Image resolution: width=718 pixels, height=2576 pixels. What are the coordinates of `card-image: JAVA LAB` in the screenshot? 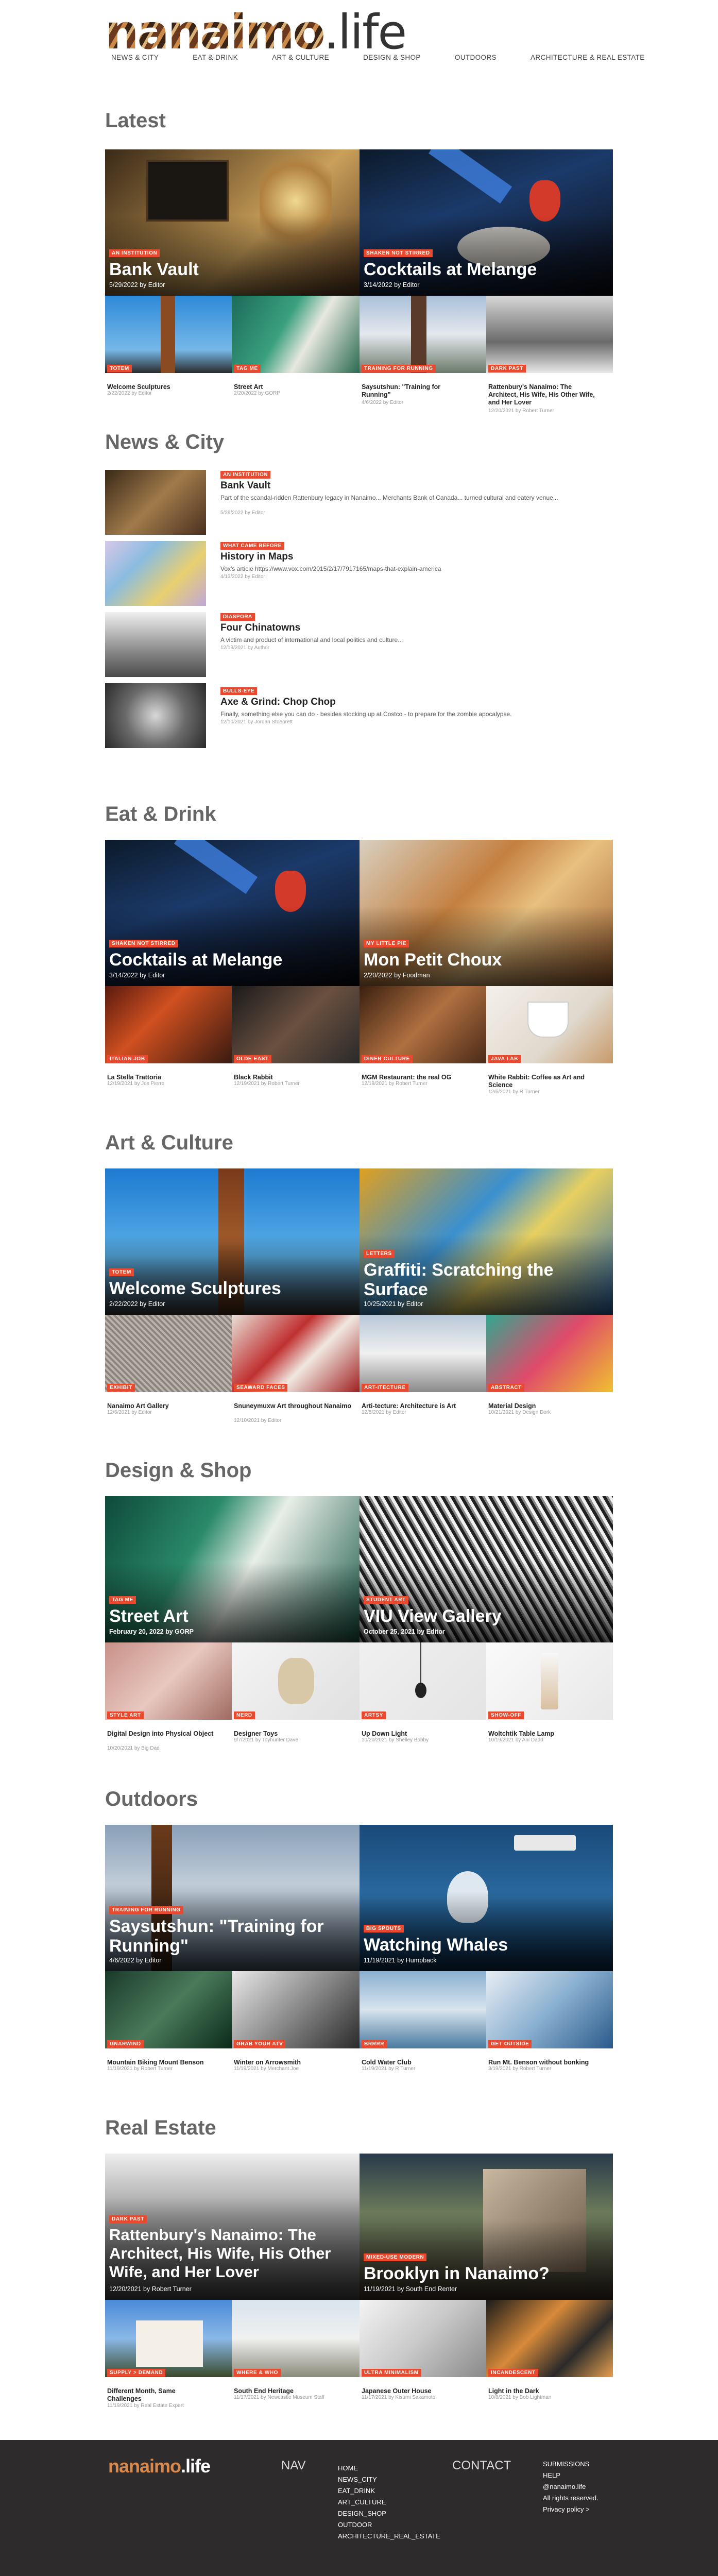 It's located at (549, 1024).